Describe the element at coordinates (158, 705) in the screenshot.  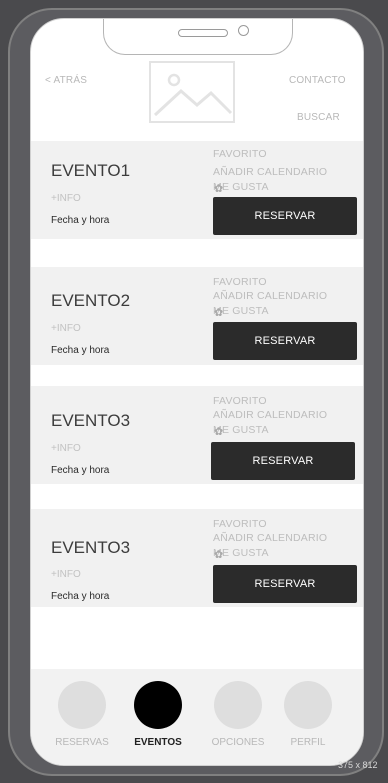
I see `nav-icon-eventos` at that location.